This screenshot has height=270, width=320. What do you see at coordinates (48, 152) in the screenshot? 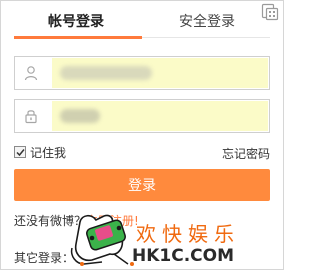
I see `remember-label: 记住我` at bounding box center [48, 152].